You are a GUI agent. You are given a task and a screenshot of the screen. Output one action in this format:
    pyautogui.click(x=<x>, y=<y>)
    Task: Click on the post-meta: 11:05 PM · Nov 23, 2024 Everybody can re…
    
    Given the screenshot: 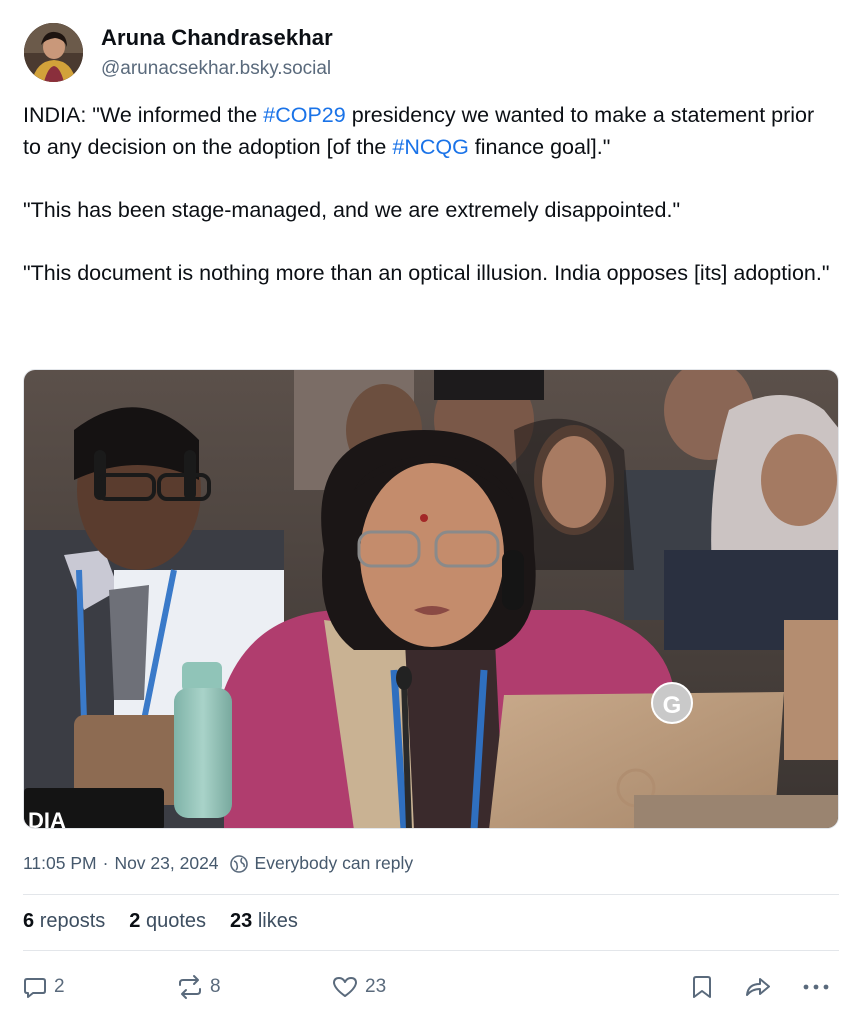 What is the action you would take?
    pyautogui.click(x=218, y=863)
    